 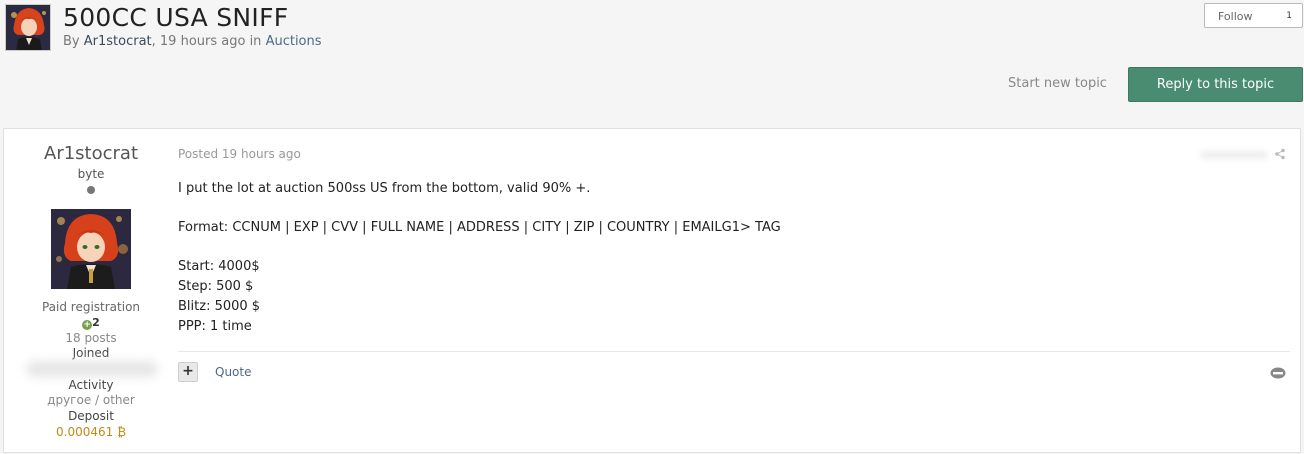 I want to click on author-rank: byte, so click(x=91, y=174).